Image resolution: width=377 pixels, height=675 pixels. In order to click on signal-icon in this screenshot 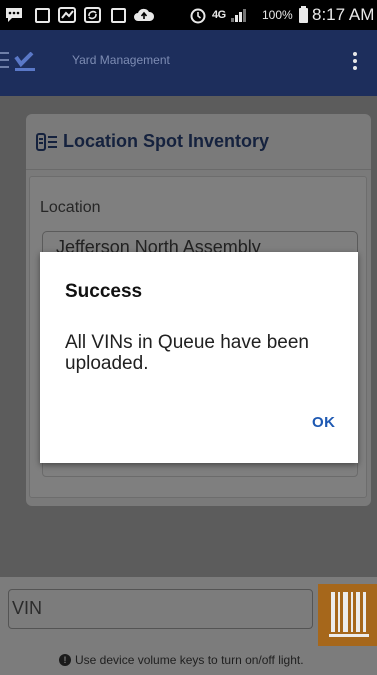, I will do `click(238, 15)`.